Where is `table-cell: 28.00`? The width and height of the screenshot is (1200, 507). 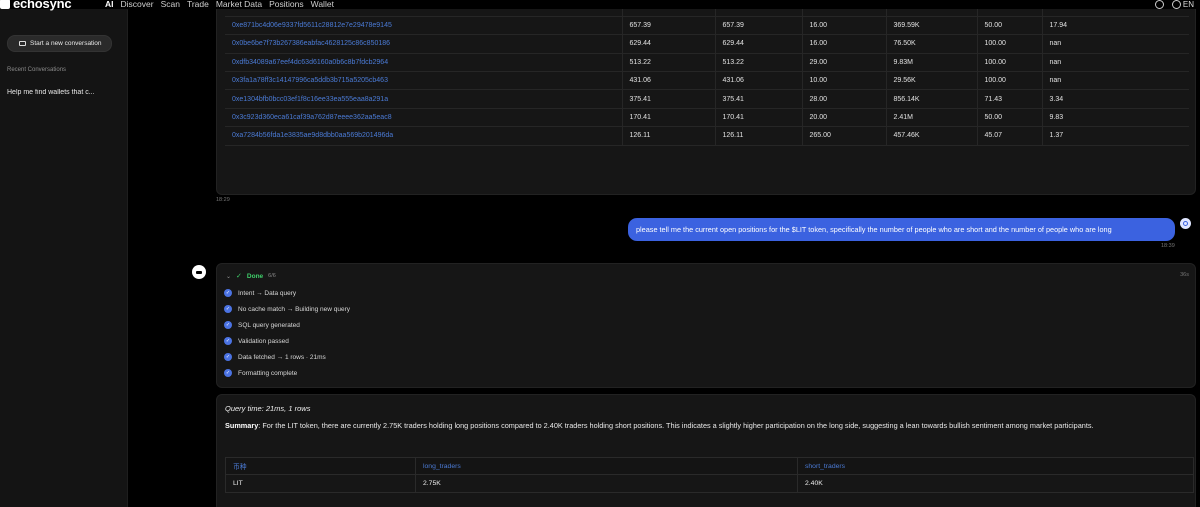
table-cell: 28.00 is located at coordinates (844, 99).